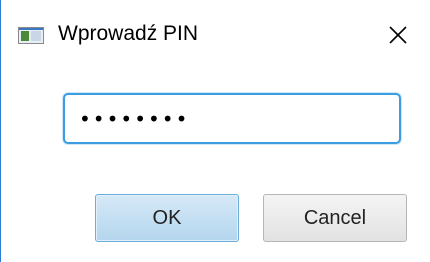 The width and height of the screenshot is (430, 262). I want to click on ok-button: OK, so click(167, 218).